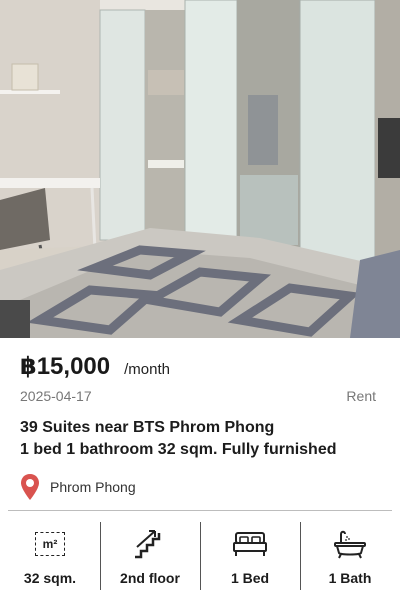 The width and height of the screenshot is (400, 600). What do you see at coordinates (150, 578) in the screenshot?
I see `feature-floor-label: 2nd floor` at bounding box center [150, 578].